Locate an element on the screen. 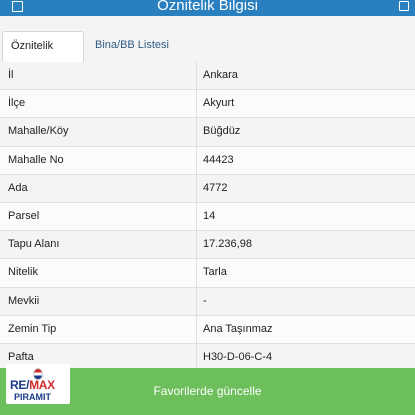 The image size is (415, 415). table-row: İlçe Akyurt is located at coordinates (207, 104).